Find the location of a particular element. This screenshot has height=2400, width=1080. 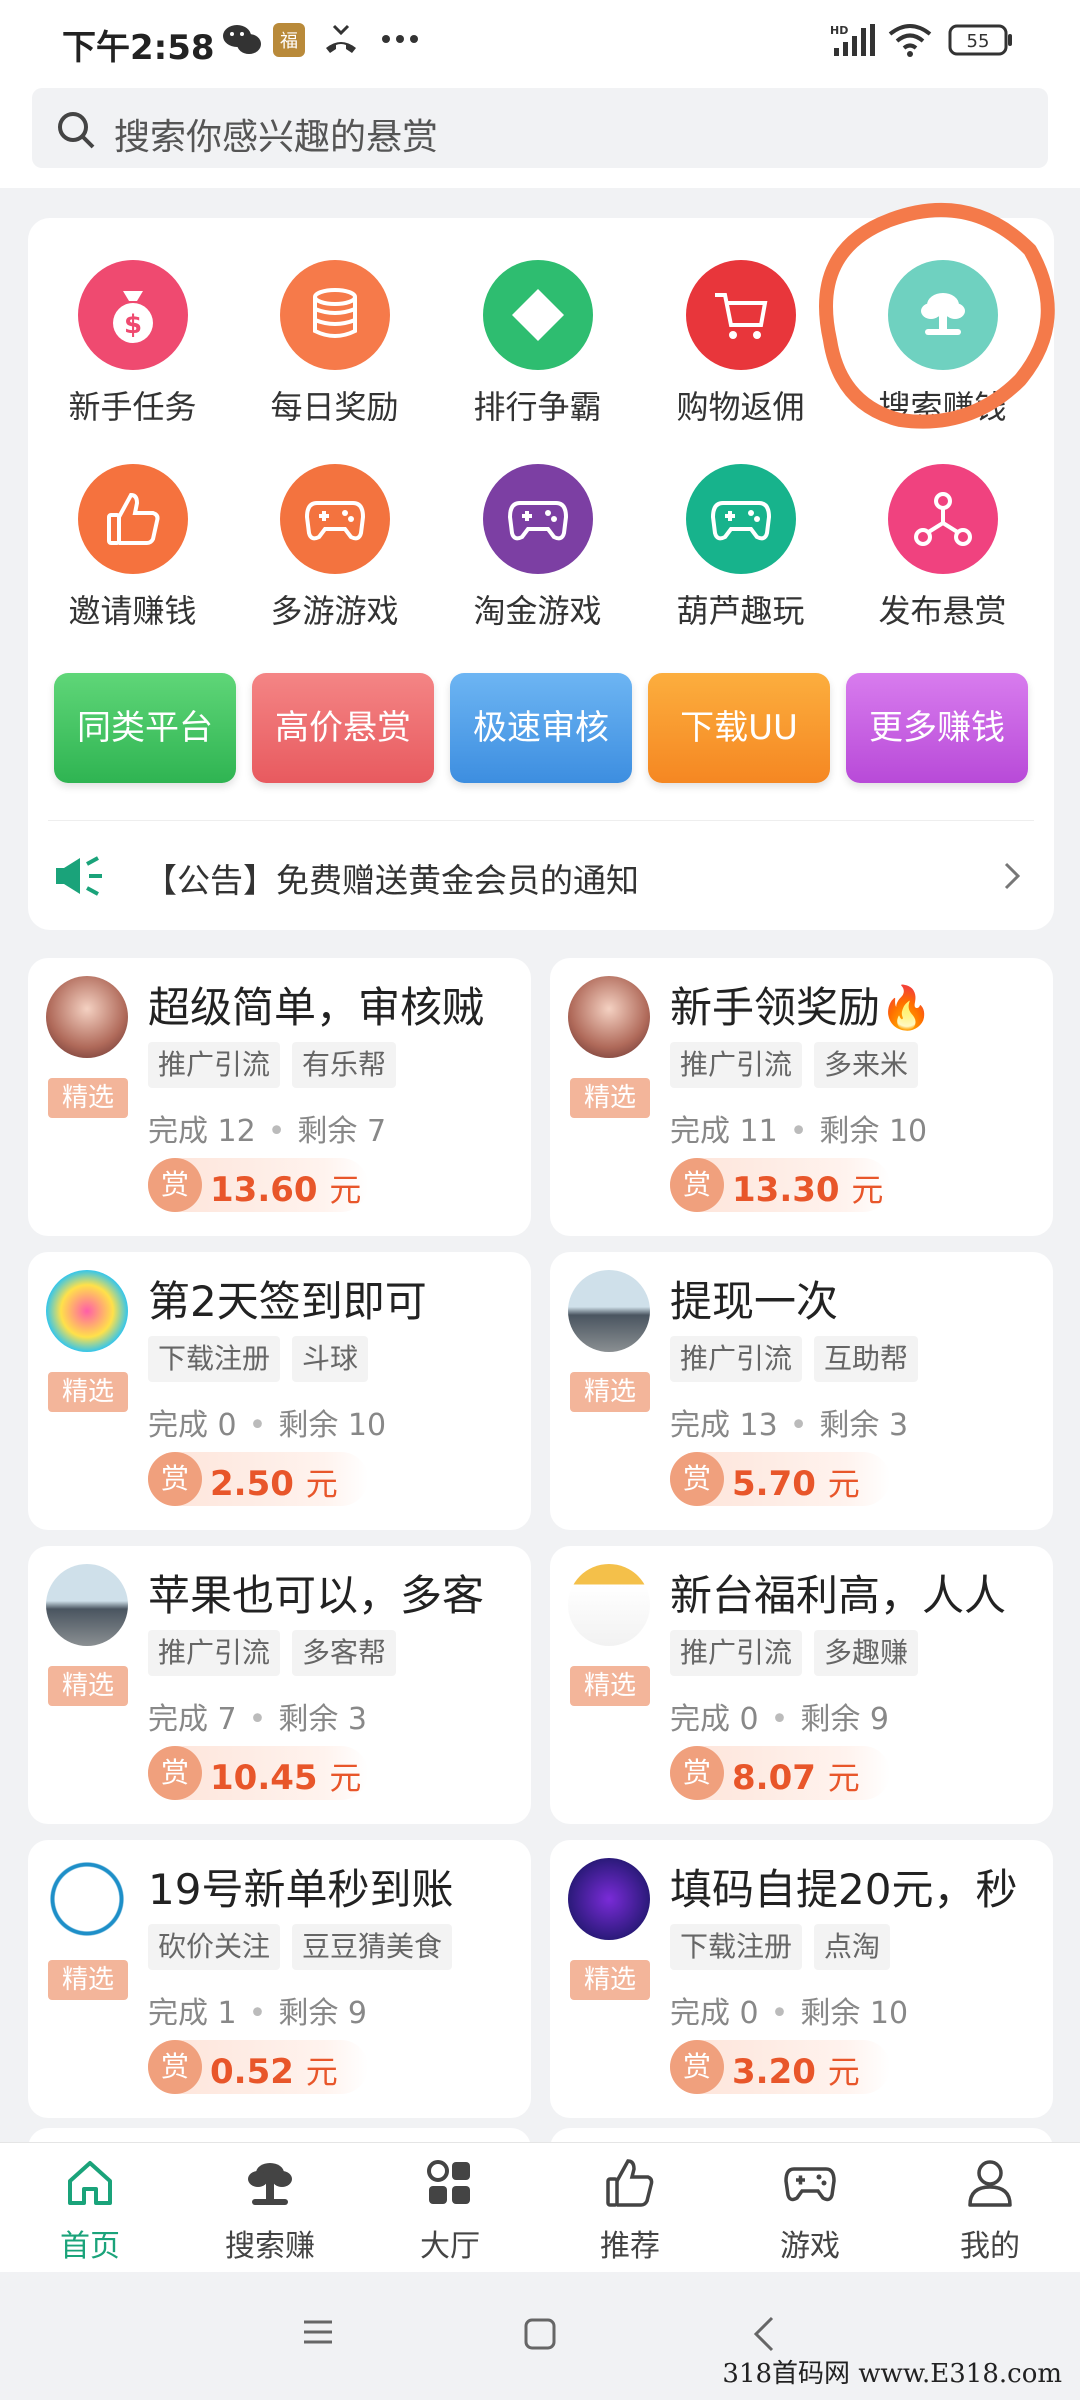

bottom-nav: 首页 搜索赚 大厅 推荐 游戏 我的 is located at coordinates (540, 2207).